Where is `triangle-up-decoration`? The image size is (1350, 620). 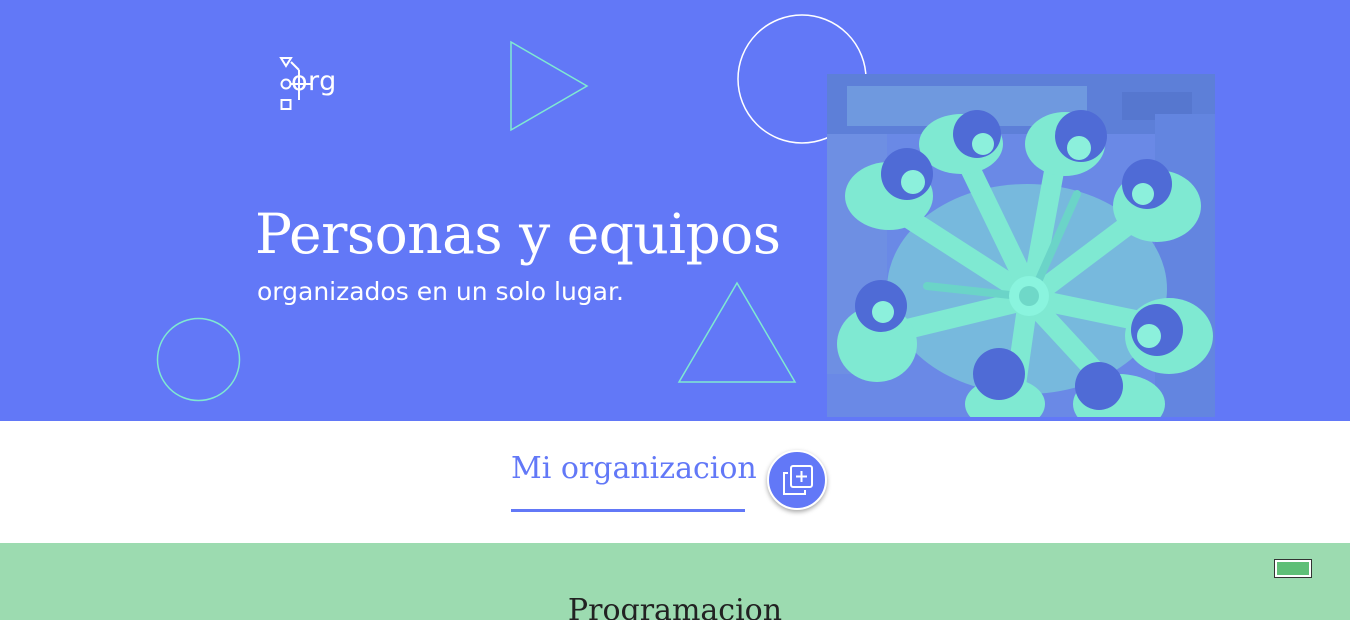
triangle-up-decoration is located at coordinates (737, 332).